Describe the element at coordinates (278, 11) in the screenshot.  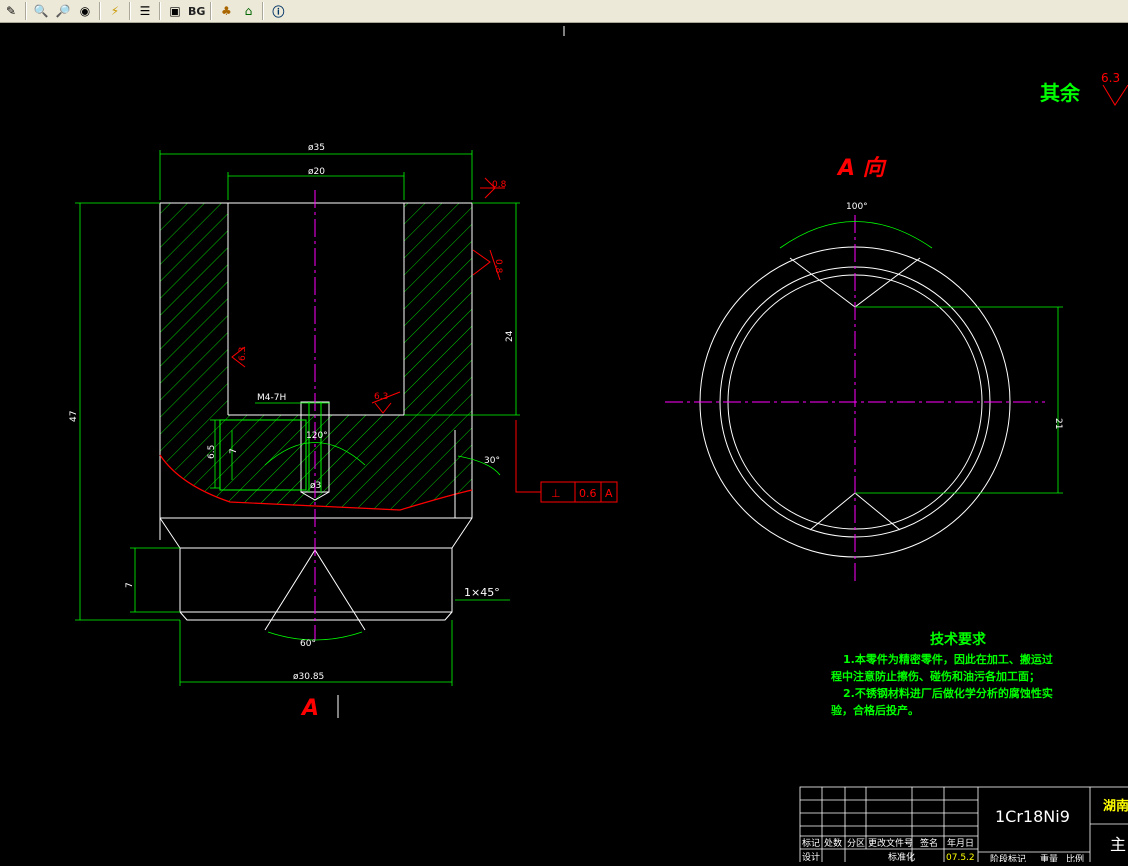
I see `info-icon: ⓘ` at that location.